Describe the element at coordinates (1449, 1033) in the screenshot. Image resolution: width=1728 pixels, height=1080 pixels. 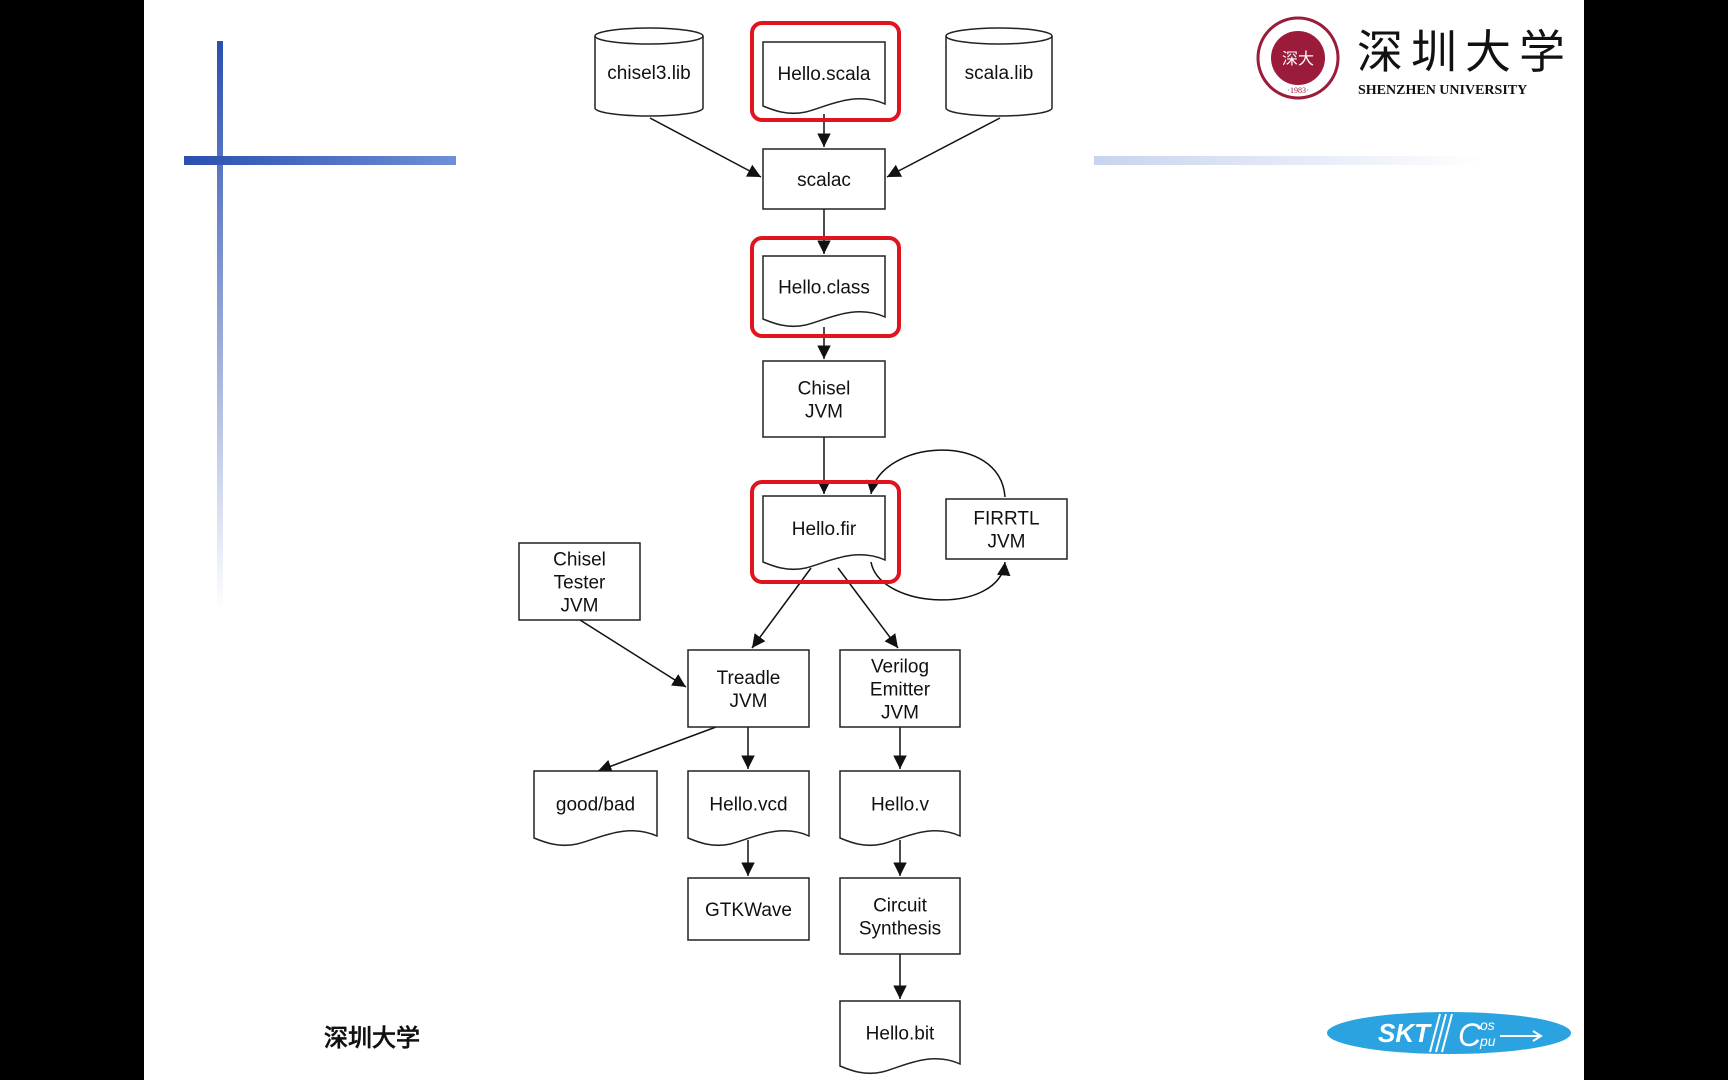
I see `skt-cospu-logo: SKT C os pu` at that location.